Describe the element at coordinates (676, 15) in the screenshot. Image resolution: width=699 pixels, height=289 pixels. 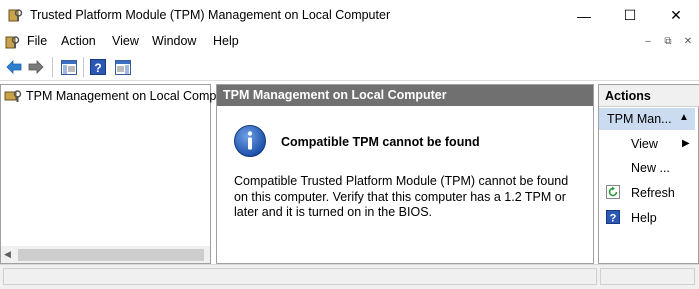
I see `close-button: ✕` at that location.